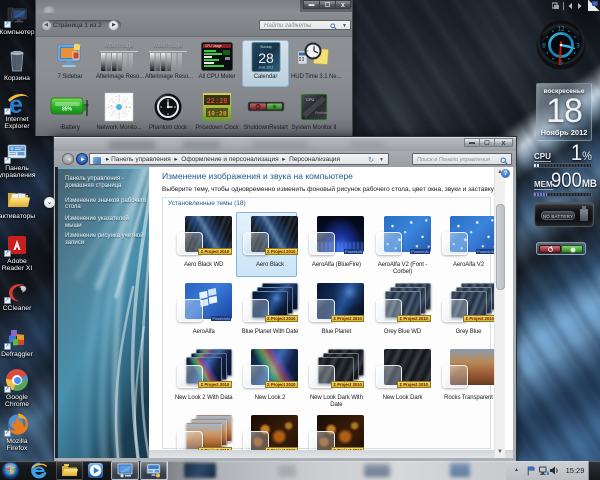 The height and width of the screenshot is (480, 600). Describe the element at coordinates (544, 45) in the screenshot. I see `svg-text: 9` at that location.